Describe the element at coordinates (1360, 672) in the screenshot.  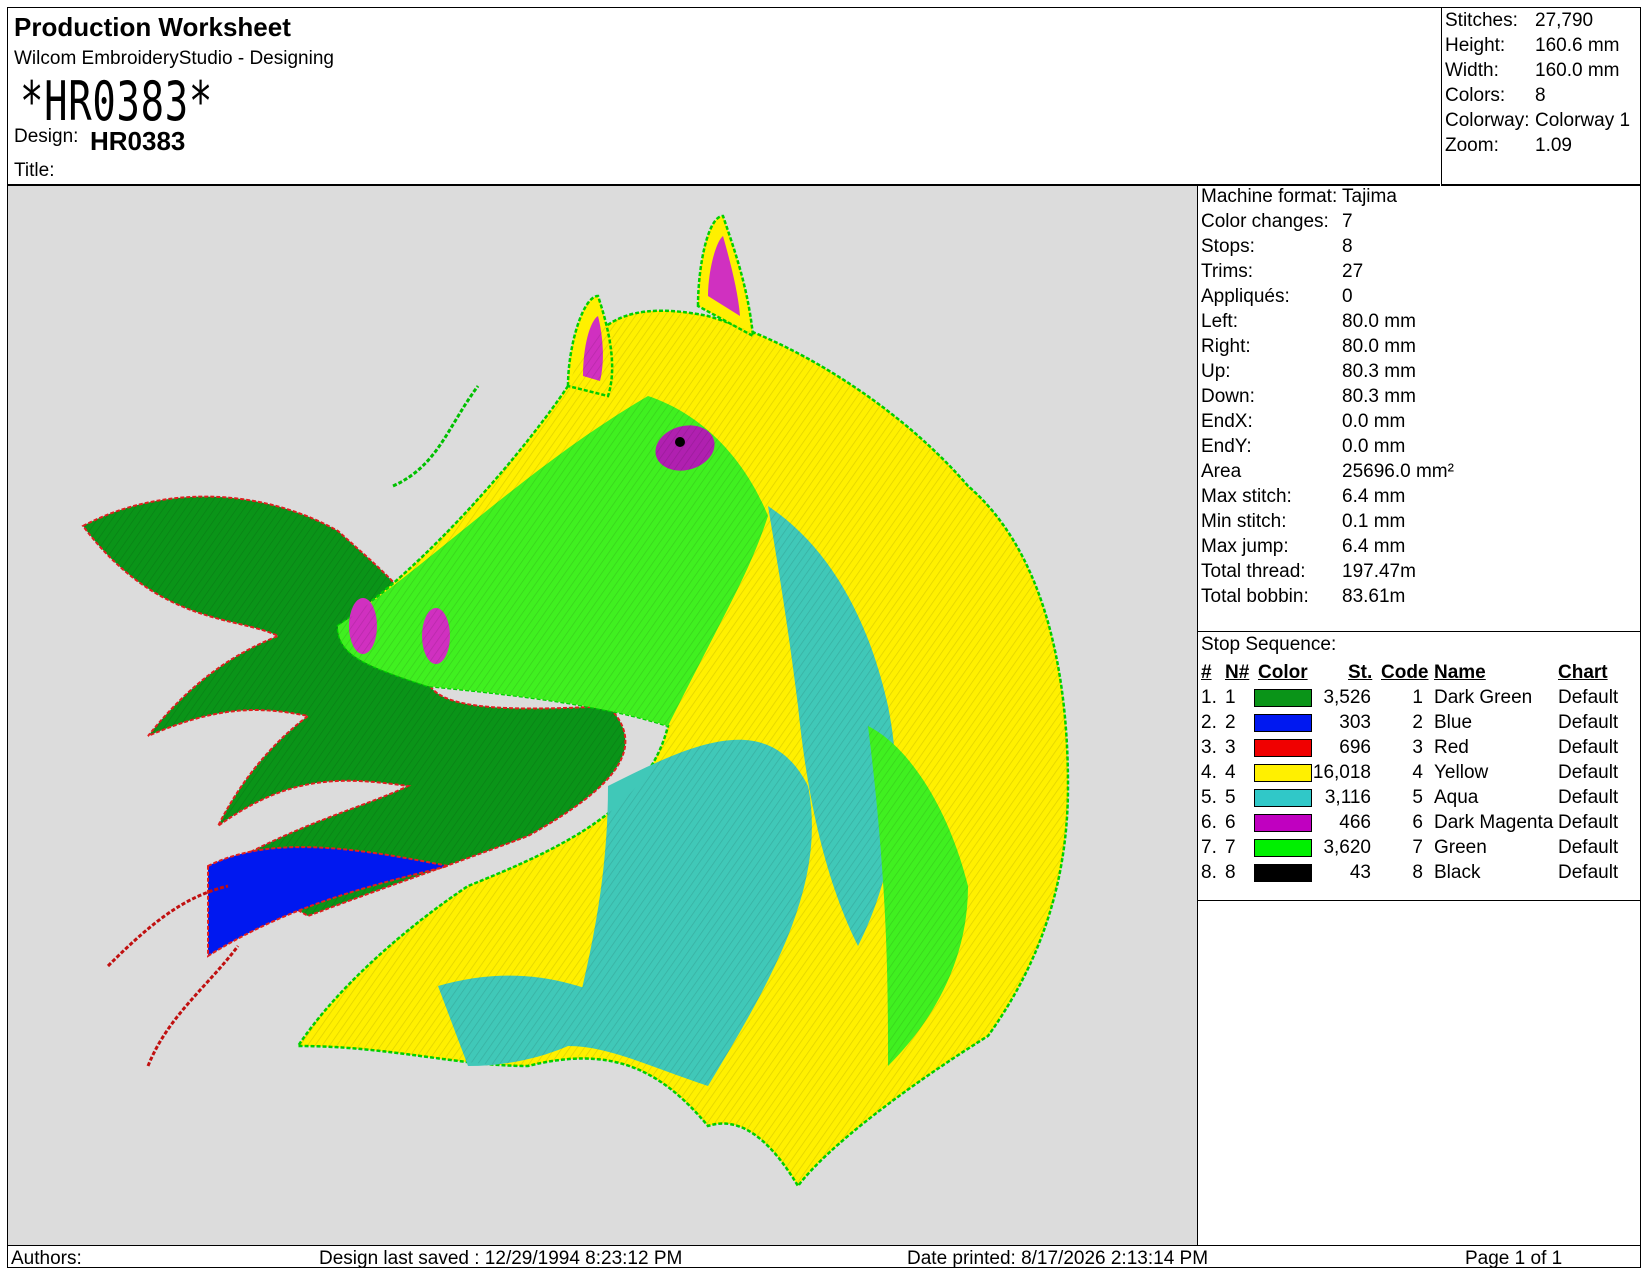
I see `col-header-st: St.` at that location.